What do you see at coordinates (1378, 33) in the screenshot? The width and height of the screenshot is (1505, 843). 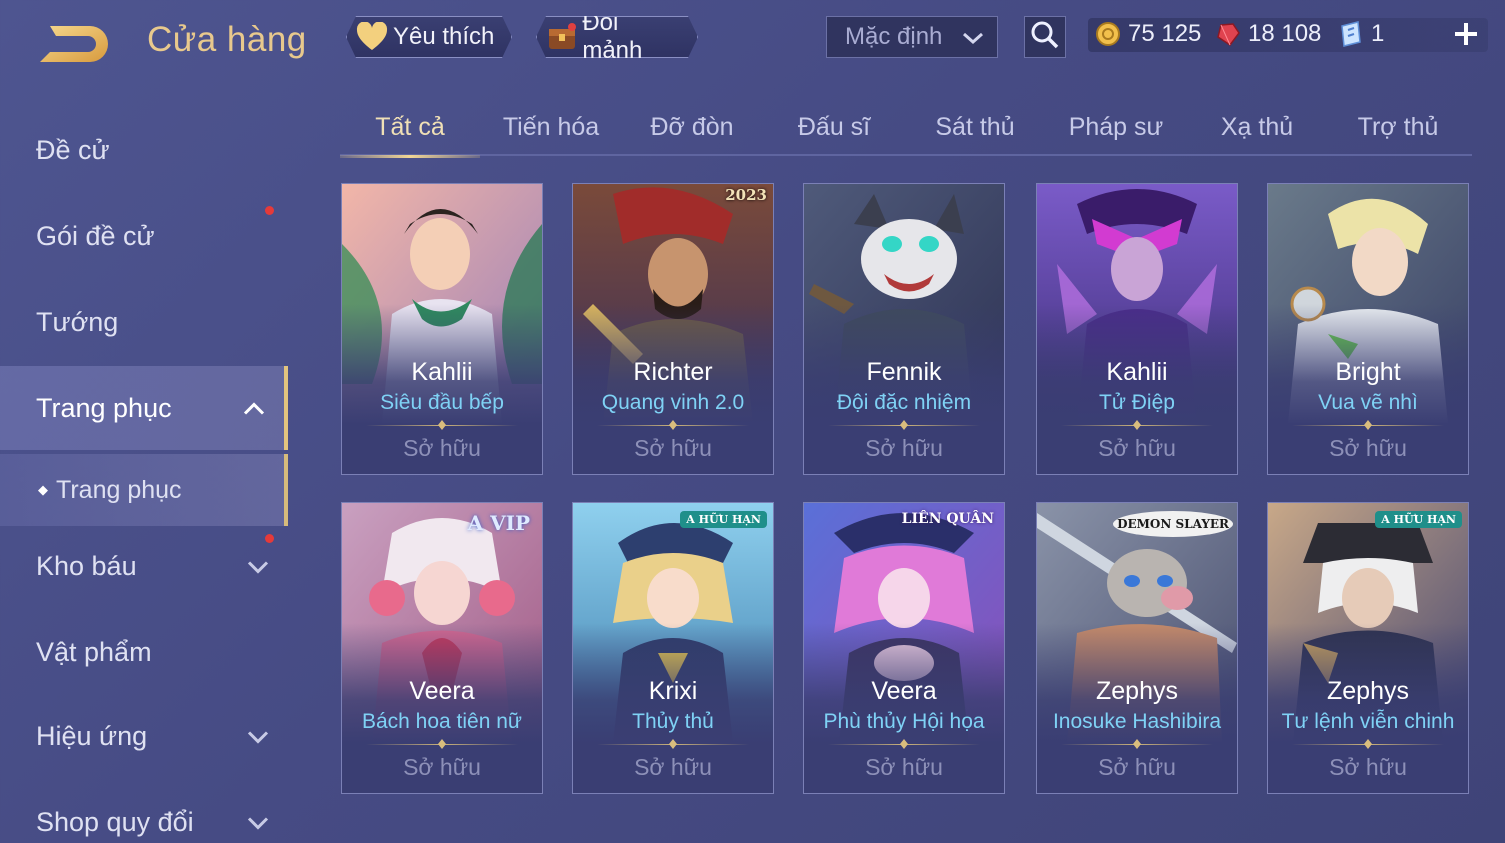 I see `token-amount: 1` at bounding box center [1378, 33].